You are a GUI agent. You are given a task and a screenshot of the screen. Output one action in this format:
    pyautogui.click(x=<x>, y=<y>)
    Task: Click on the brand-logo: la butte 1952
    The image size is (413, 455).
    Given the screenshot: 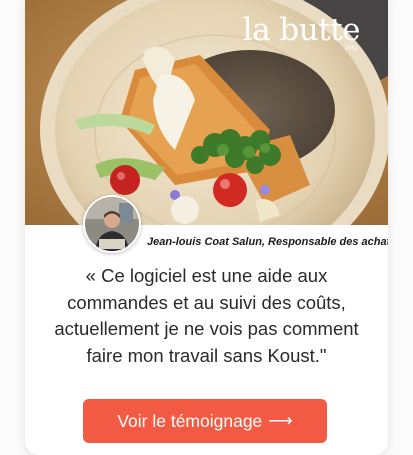 What is the action you would take?
    pyautogui.click(x=301, y=31)
    